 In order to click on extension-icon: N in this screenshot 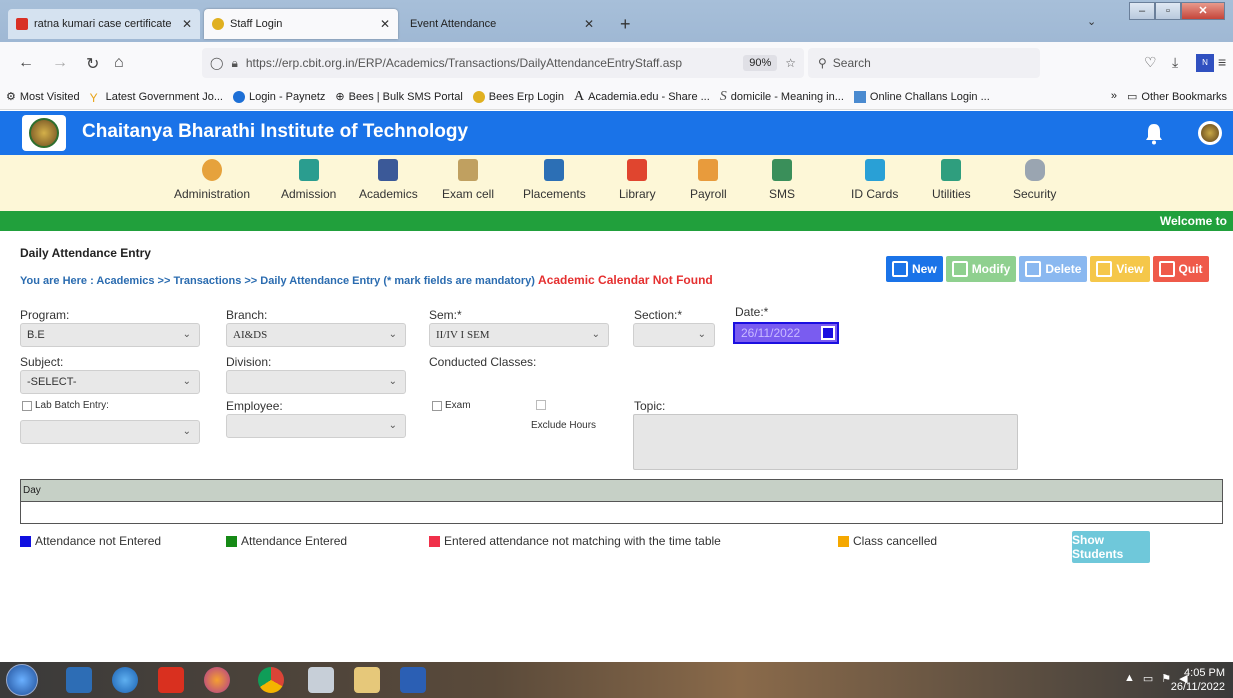, I will do `click(1205, 63)`.